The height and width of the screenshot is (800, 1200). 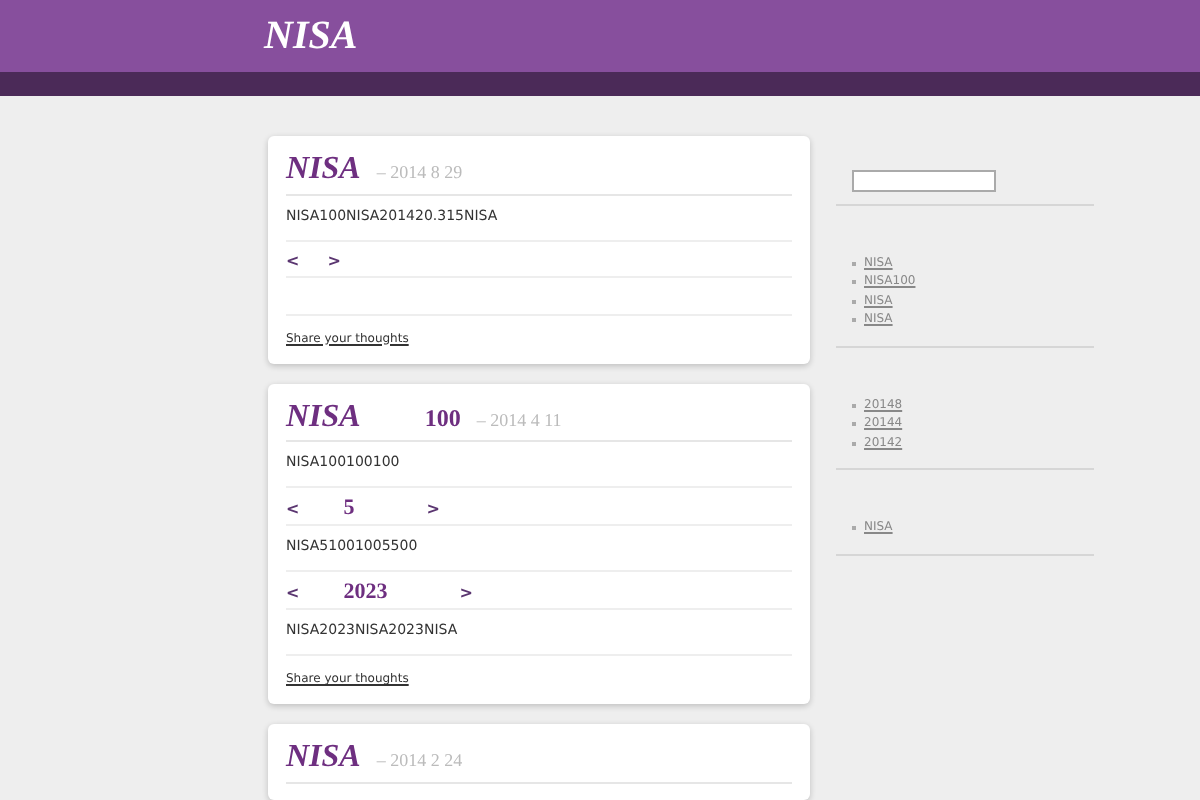 What do you see at coordinates (924, 180) in the screenshot?
I see `search-field` at bounding box center [924, 180].